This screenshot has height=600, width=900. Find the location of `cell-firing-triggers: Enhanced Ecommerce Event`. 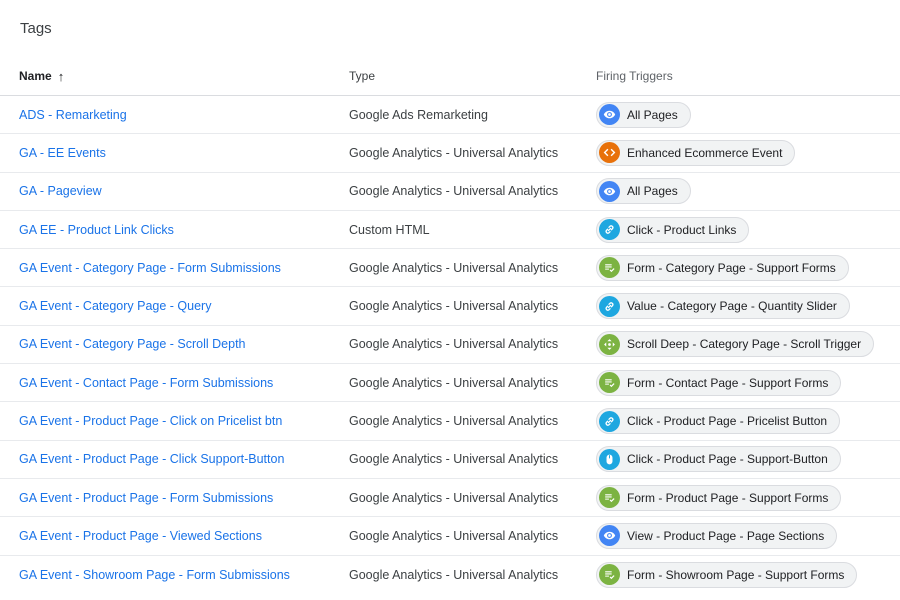

cell-firing-triggers: Enhanced Ecommerce Event is located at coordinates (748, 152).